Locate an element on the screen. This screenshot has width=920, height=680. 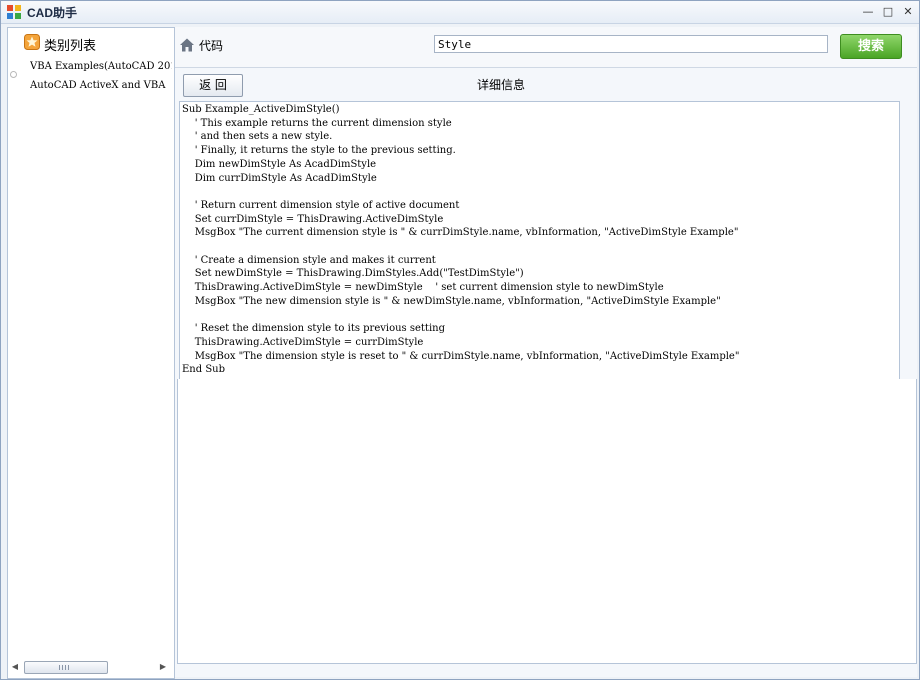
category-list-title: 类别列表 is located at coordinates (70, 46).